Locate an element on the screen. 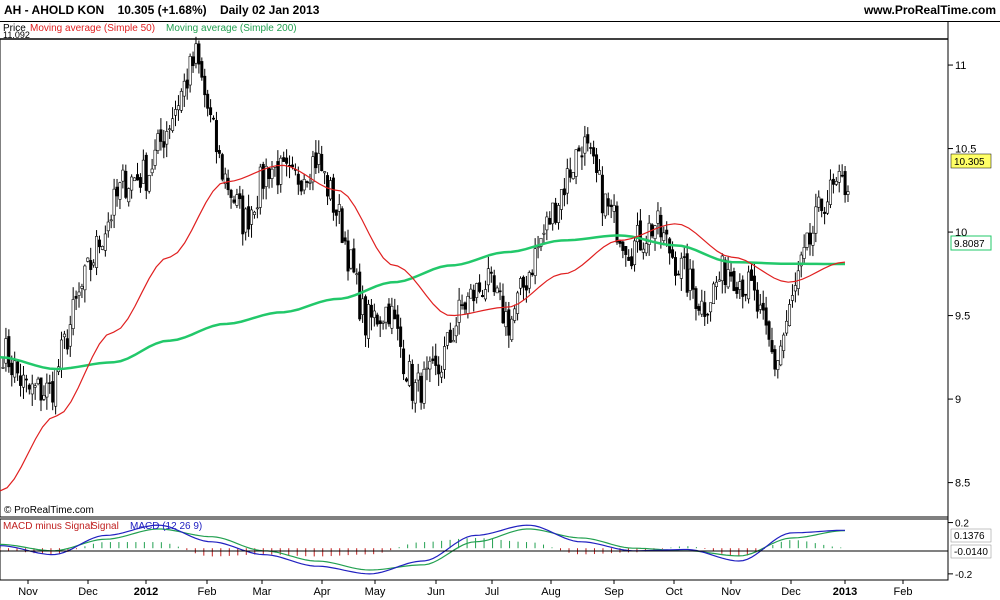 The width and height of the screenshot is (1000, 600). y-tick-label: 9.5 is located at coordinates (962, 317).